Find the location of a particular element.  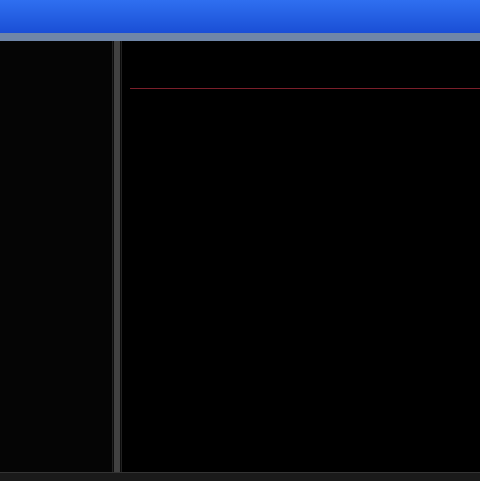

title-bar is located at coordinates (240, 16).